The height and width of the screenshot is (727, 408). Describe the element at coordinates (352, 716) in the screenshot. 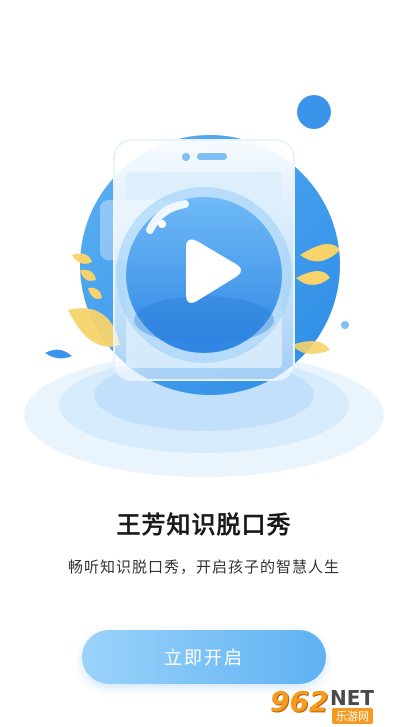

I see `watermark-sub: 乐游网` at that location.